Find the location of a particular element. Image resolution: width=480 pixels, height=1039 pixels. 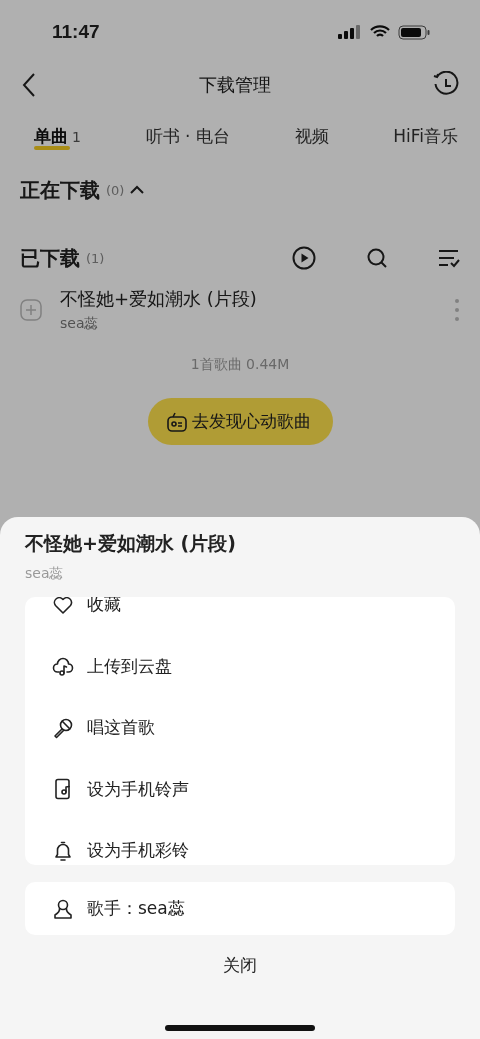

status-time: 11:47 is located at coordinates (76, 32).